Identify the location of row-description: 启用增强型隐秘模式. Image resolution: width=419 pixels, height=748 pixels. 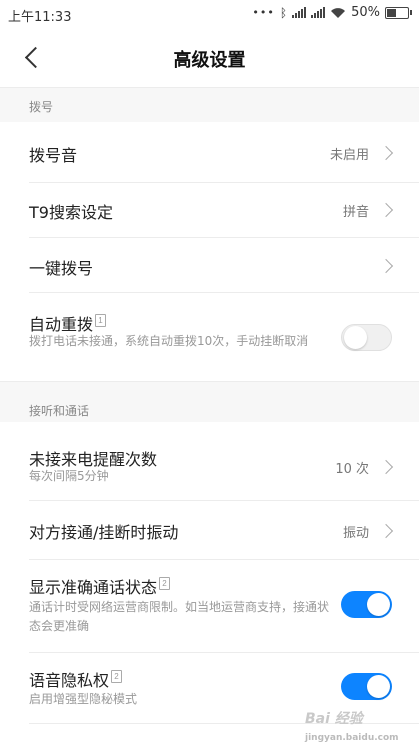
(83, 699).